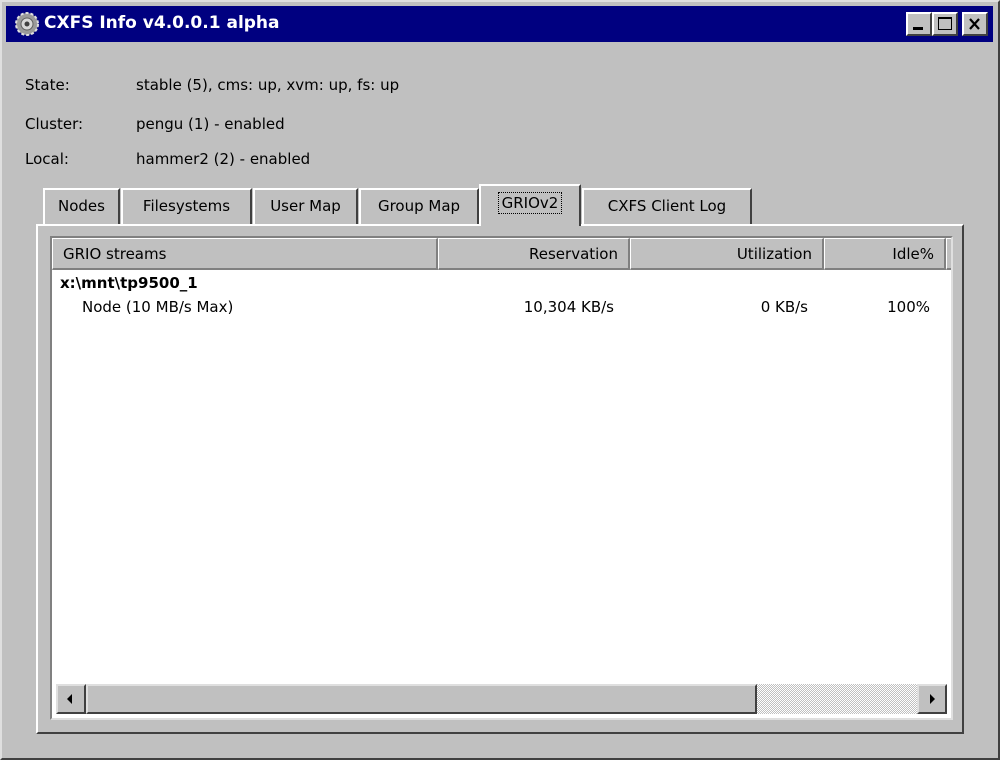 This screenshot has width=1001, height=761. I want to click on tab-nodes: Nodes, so click(81, 206).